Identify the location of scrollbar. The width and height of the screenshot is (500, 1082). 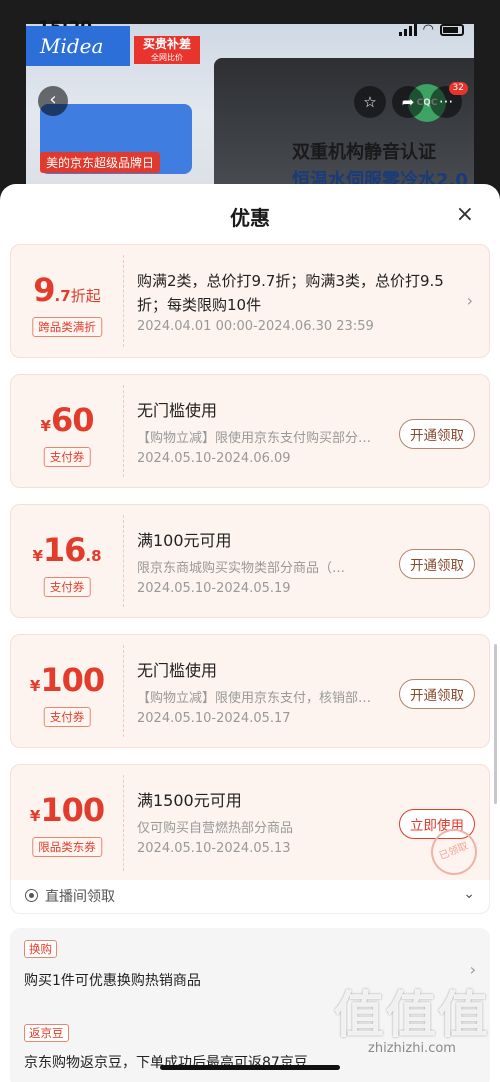
(495, 724).